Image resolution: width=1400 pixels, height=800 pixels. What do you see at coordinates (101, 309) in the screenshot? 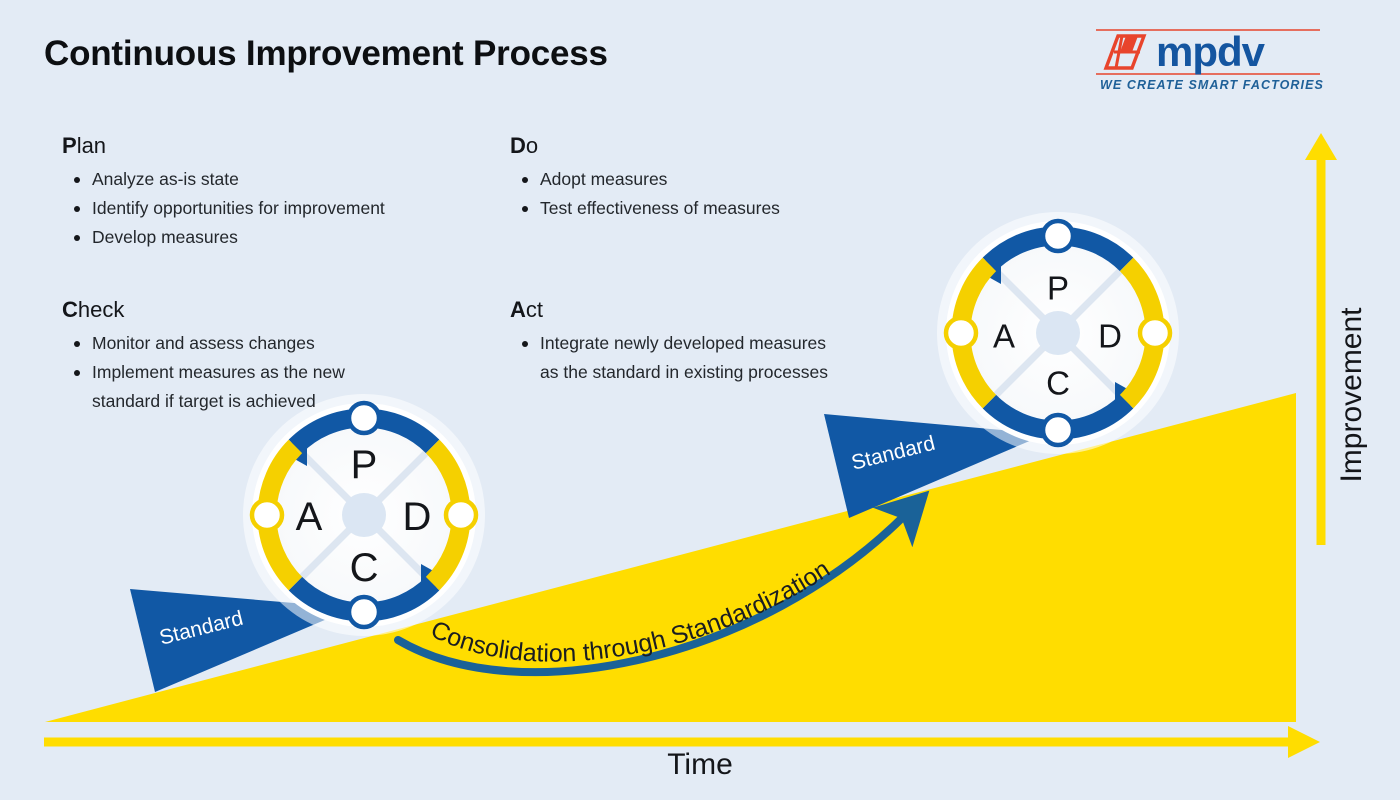
I see `section-check-rest: heck` at bounding box center [101, 309].